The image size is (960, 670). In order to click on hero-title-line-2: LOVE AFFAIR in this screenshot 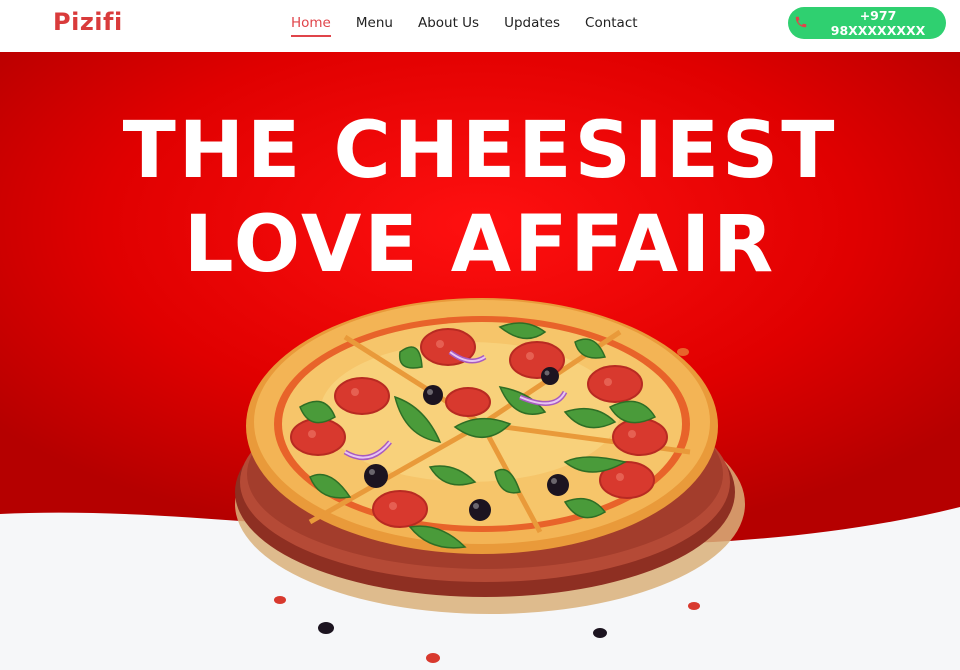, I will do `click(480, 245)`.